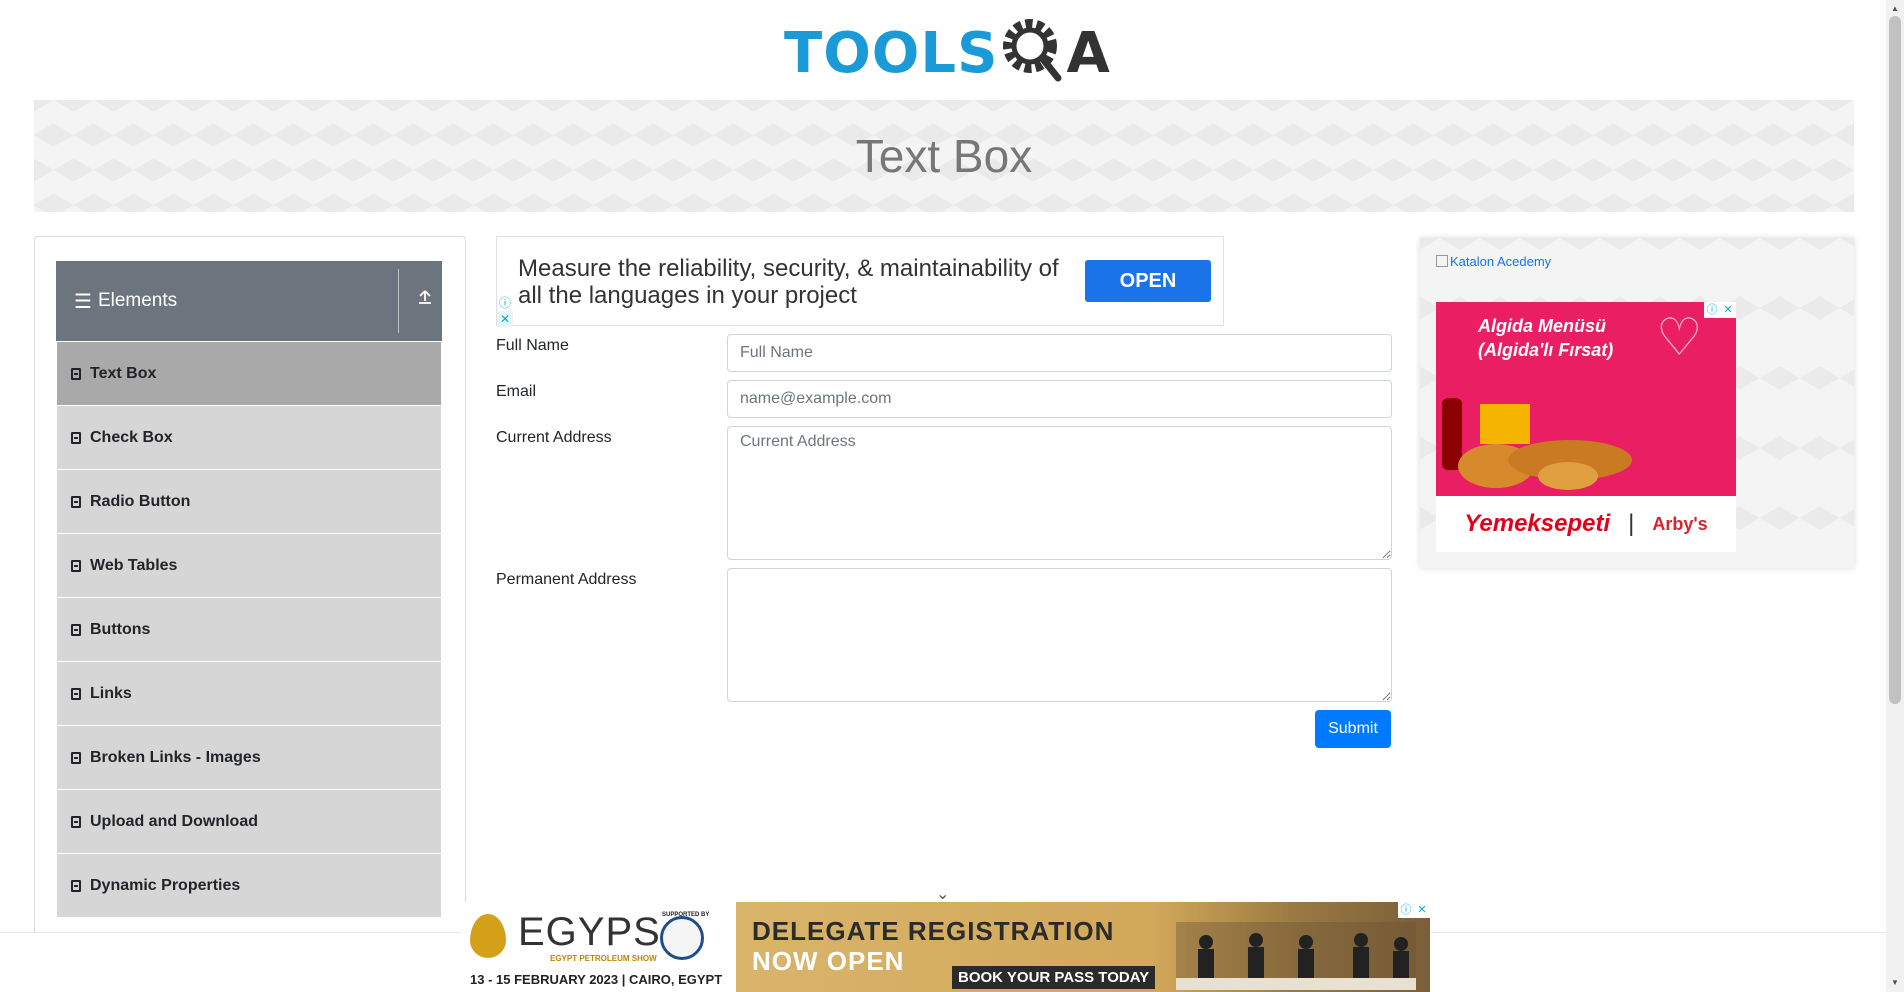  What do you see at coordinates (589, 932) in the screenshot?
I see `egyps-logo-text: EGYPS` at bounding box center [589, 932].